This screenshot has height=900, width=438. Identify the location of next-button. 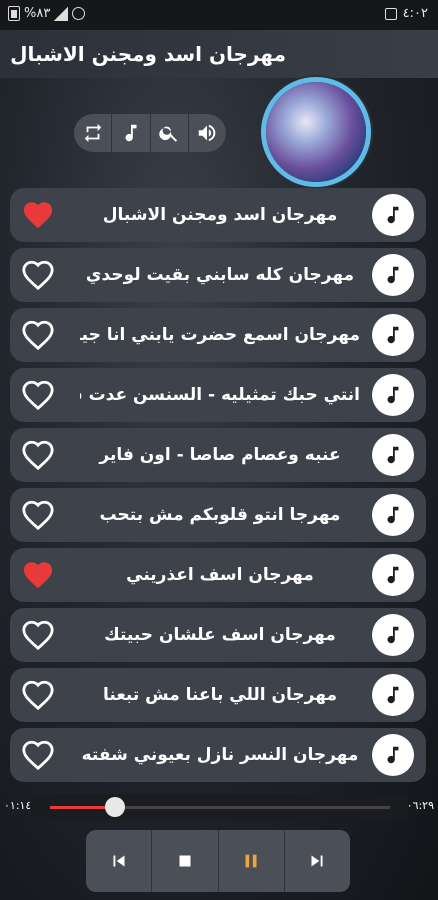
(317, 861).